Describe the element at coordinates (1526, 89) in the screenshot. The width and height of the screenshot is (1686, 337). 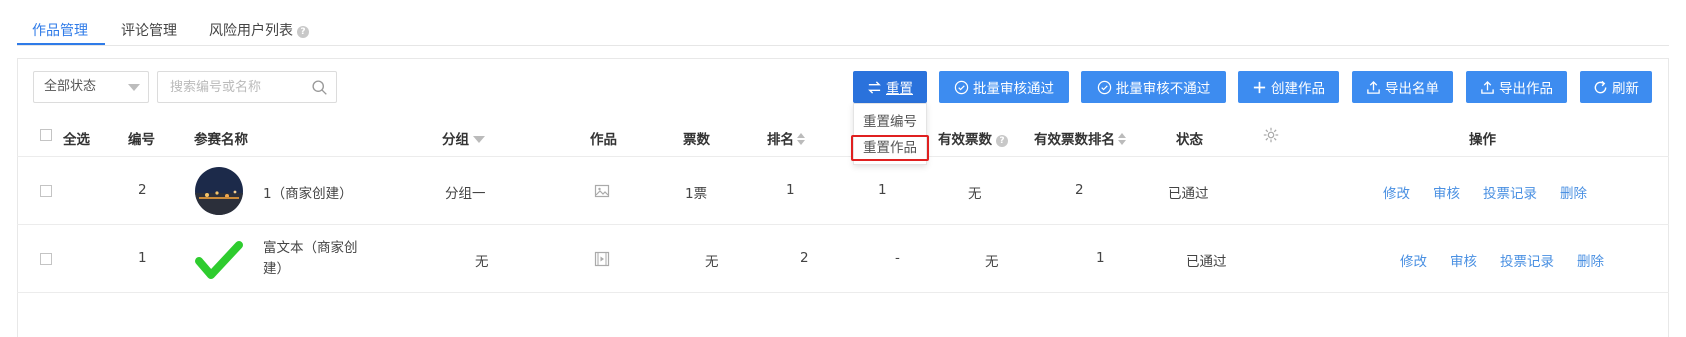
I see `export-works-label: 导出作品` at that location.